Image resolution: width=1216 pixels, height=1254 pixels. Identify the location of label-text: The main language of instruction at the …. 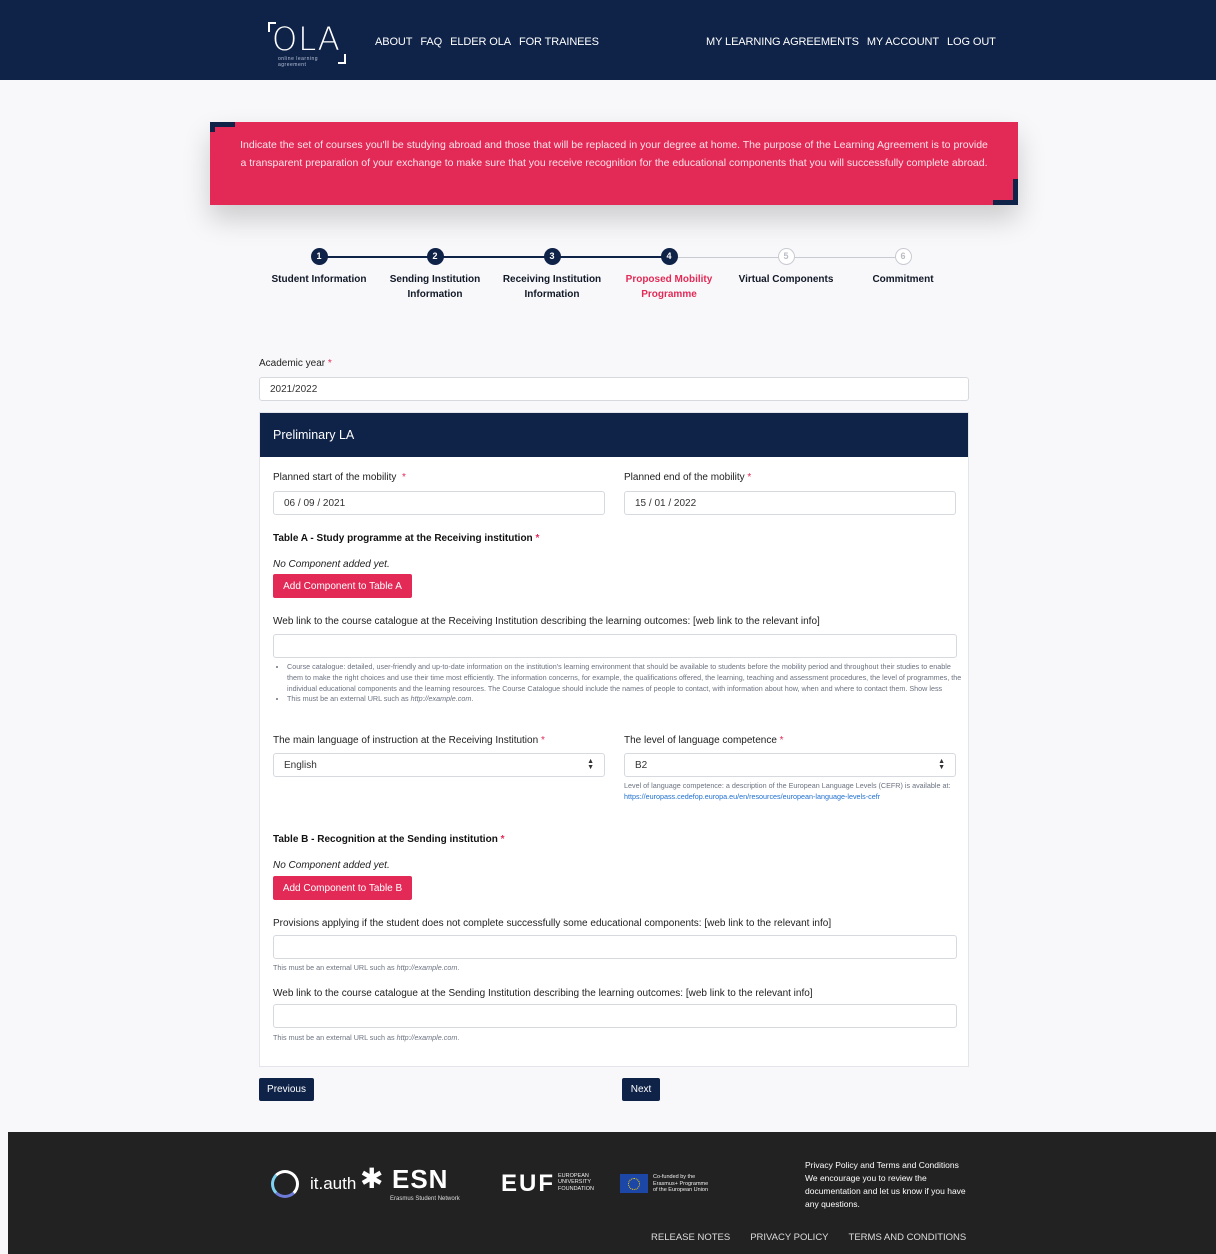
(406, 740).